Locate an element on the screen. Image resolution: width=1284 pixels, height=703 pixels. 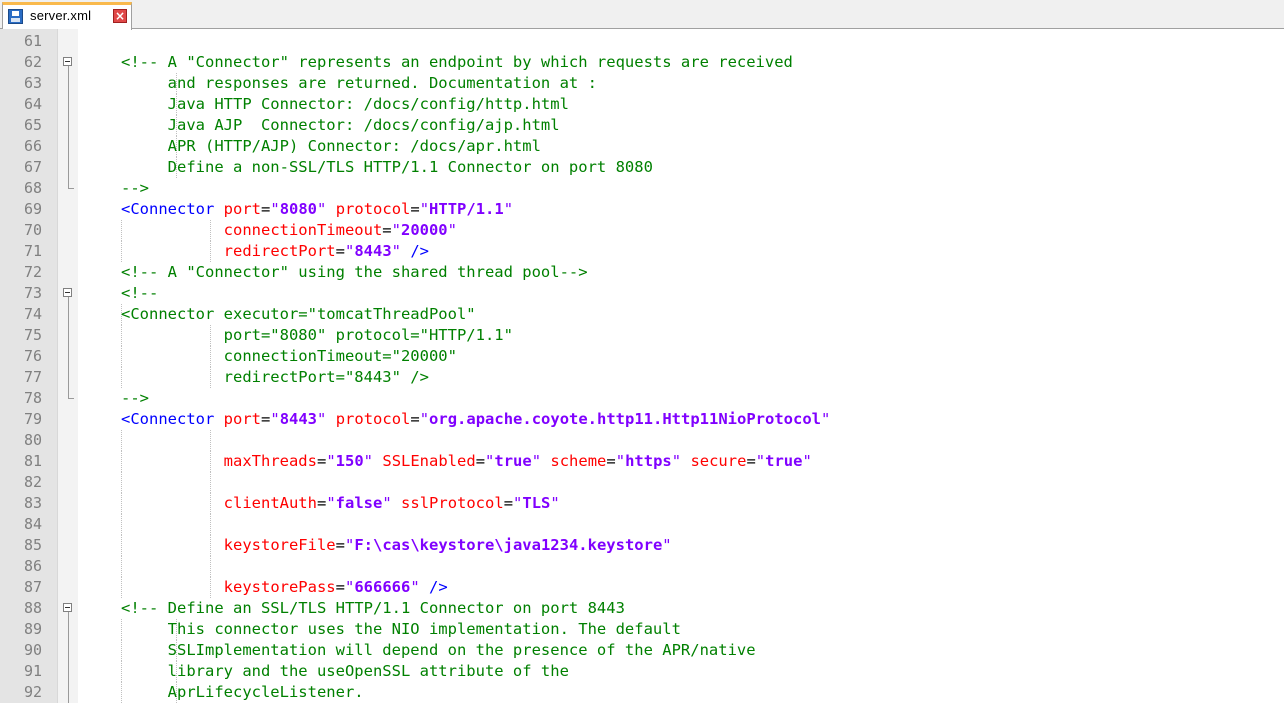
code-line: 75 port="8080" protocol="HTTP/1.1" is located at coordinates (642, 335).